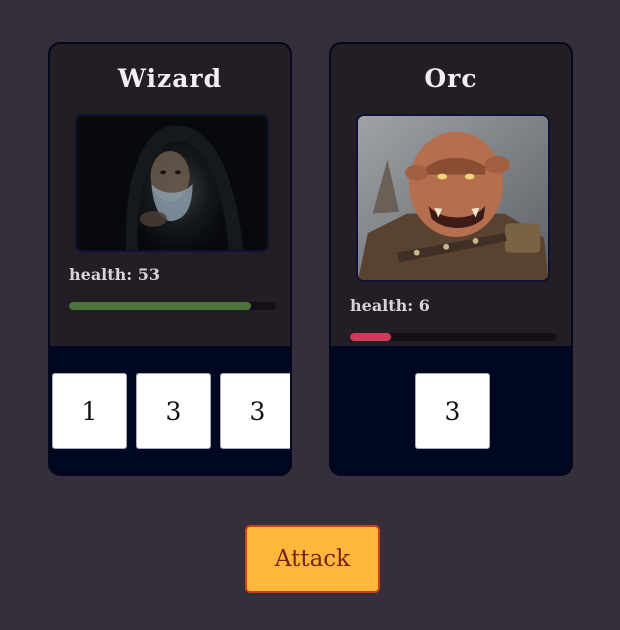 Image resolution: width=620 pixels, height=630 pixels. I want to click on hero-health-bar, so click(172, 306).